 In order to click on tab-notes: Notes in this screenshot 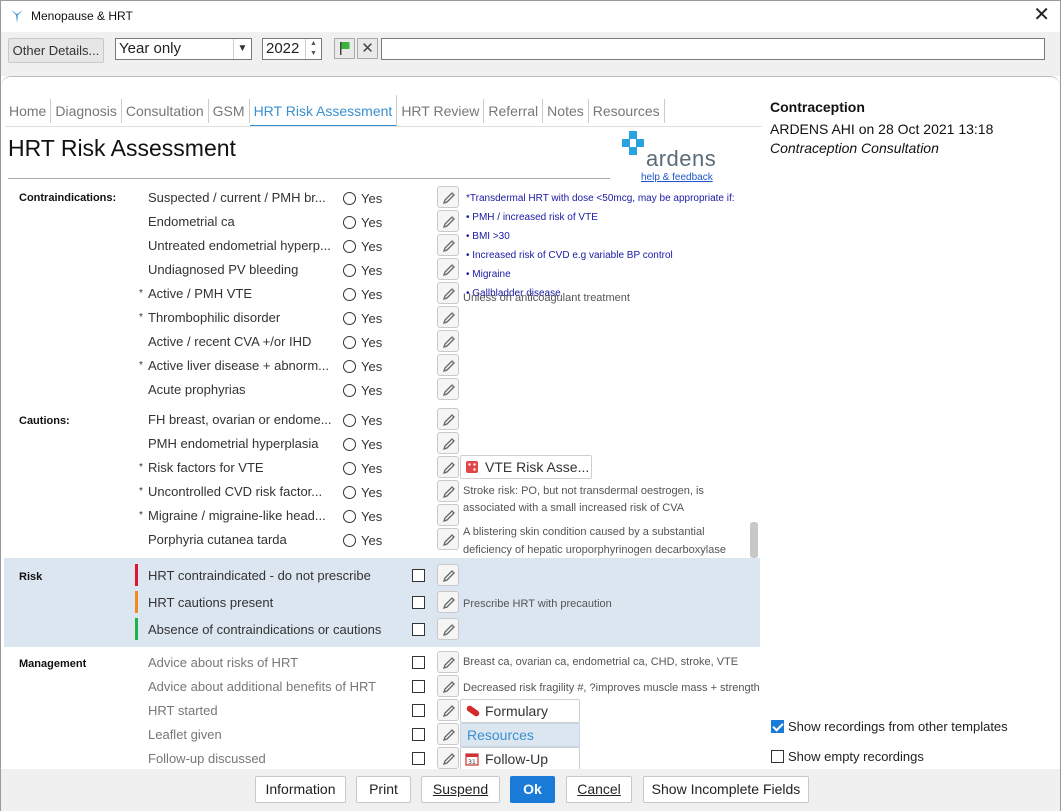, I will do `click(566, 111)`.